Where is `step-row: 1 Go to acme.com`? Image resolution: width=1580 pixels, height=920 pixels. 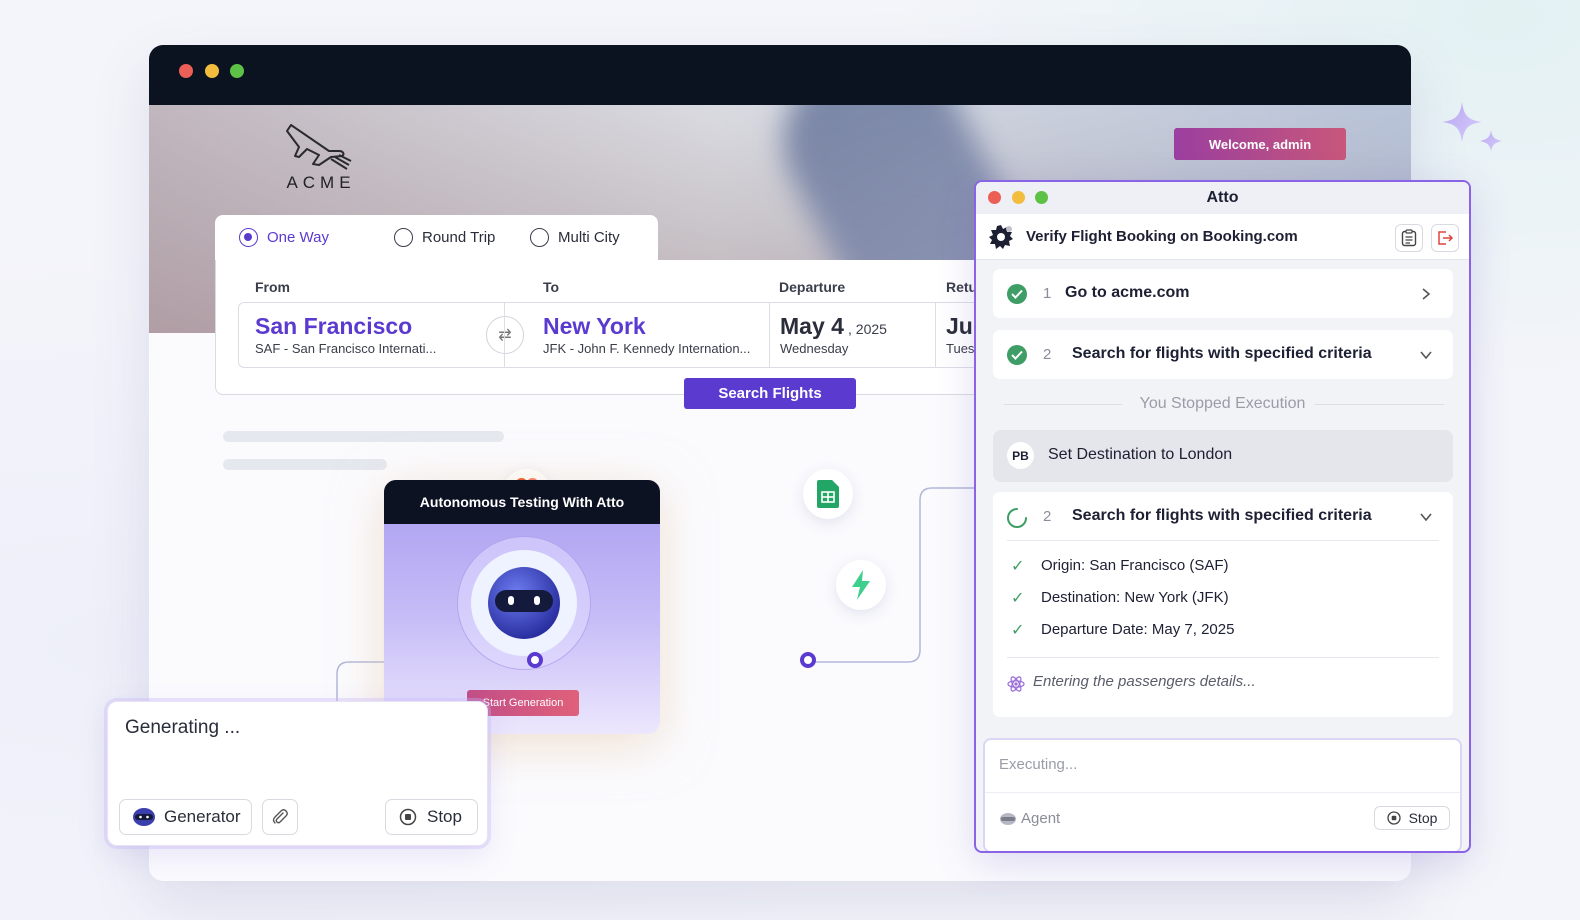
step-row: 1 Go to acme.com is located at coordinates (1223, 293).